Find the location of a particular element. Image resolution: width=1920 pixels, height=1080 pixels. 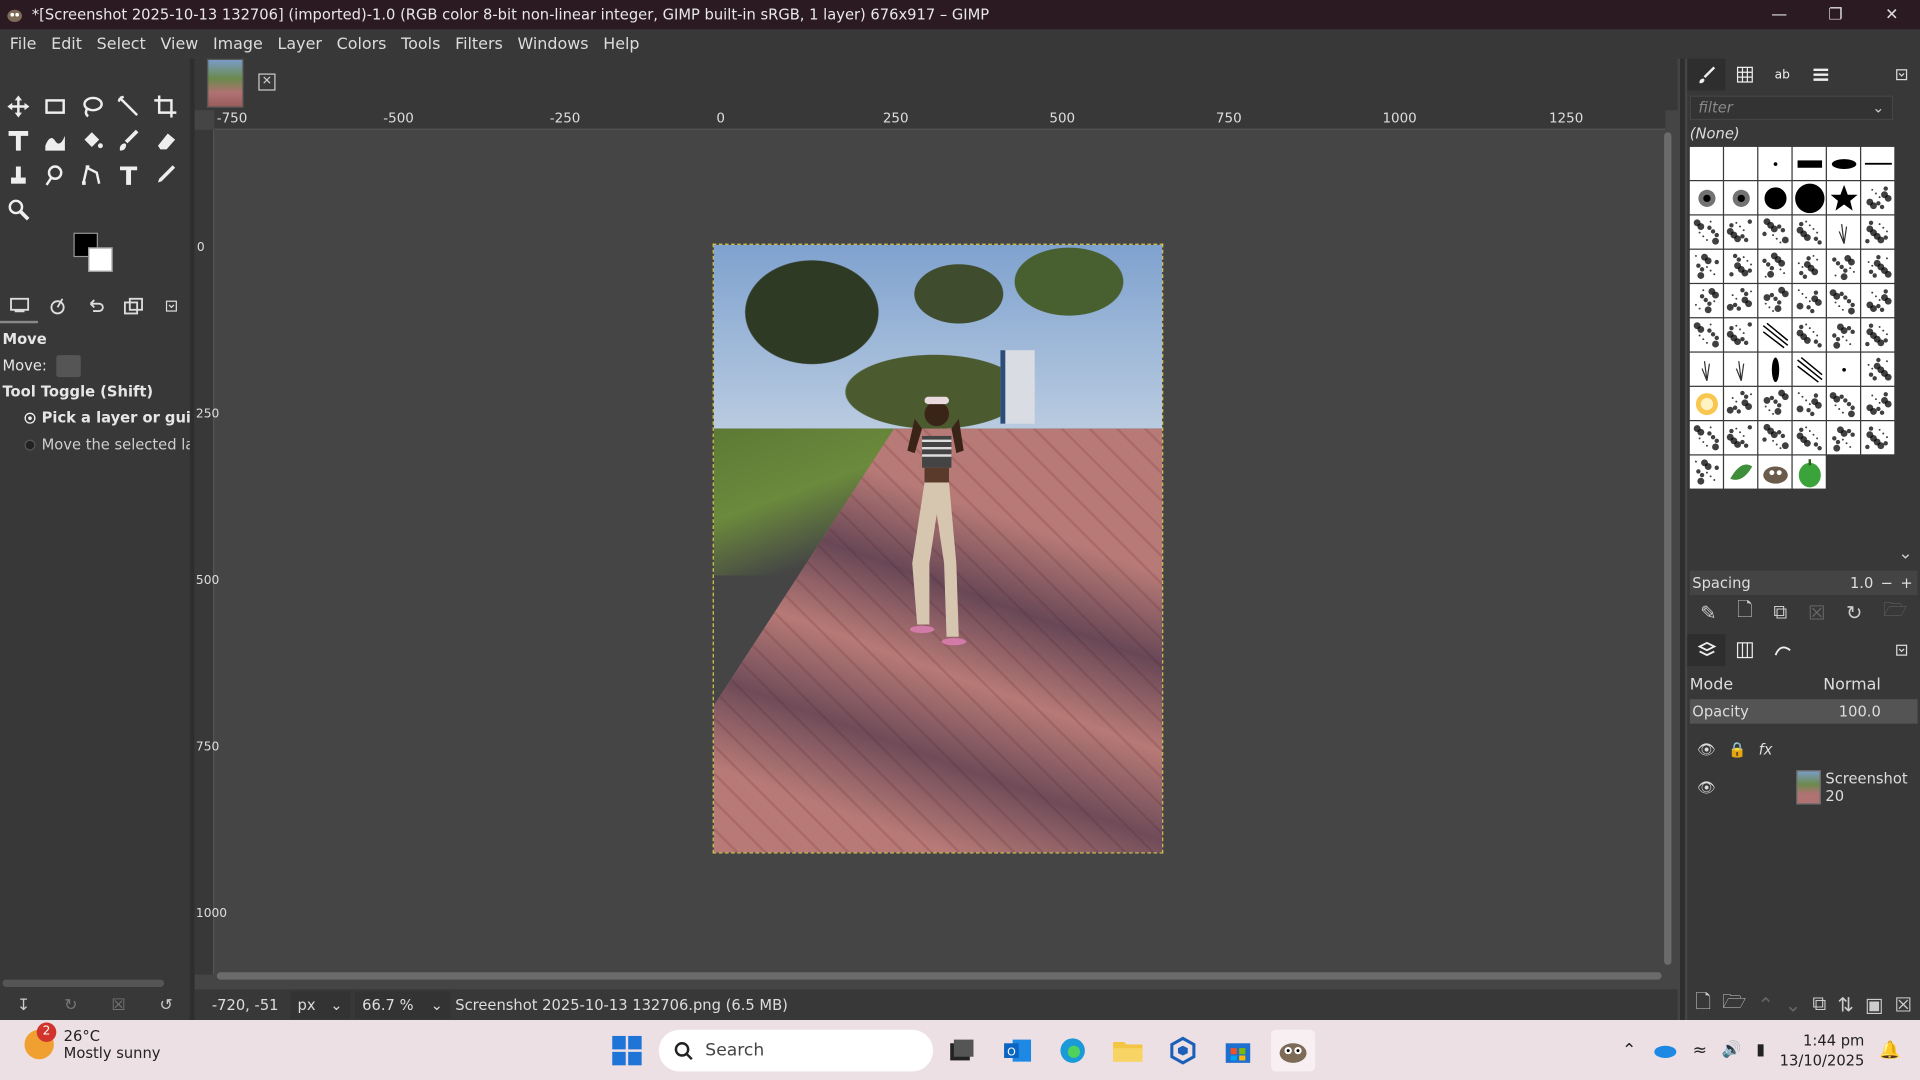

vertical-scrollbar is located at coordinates (1668, 548).